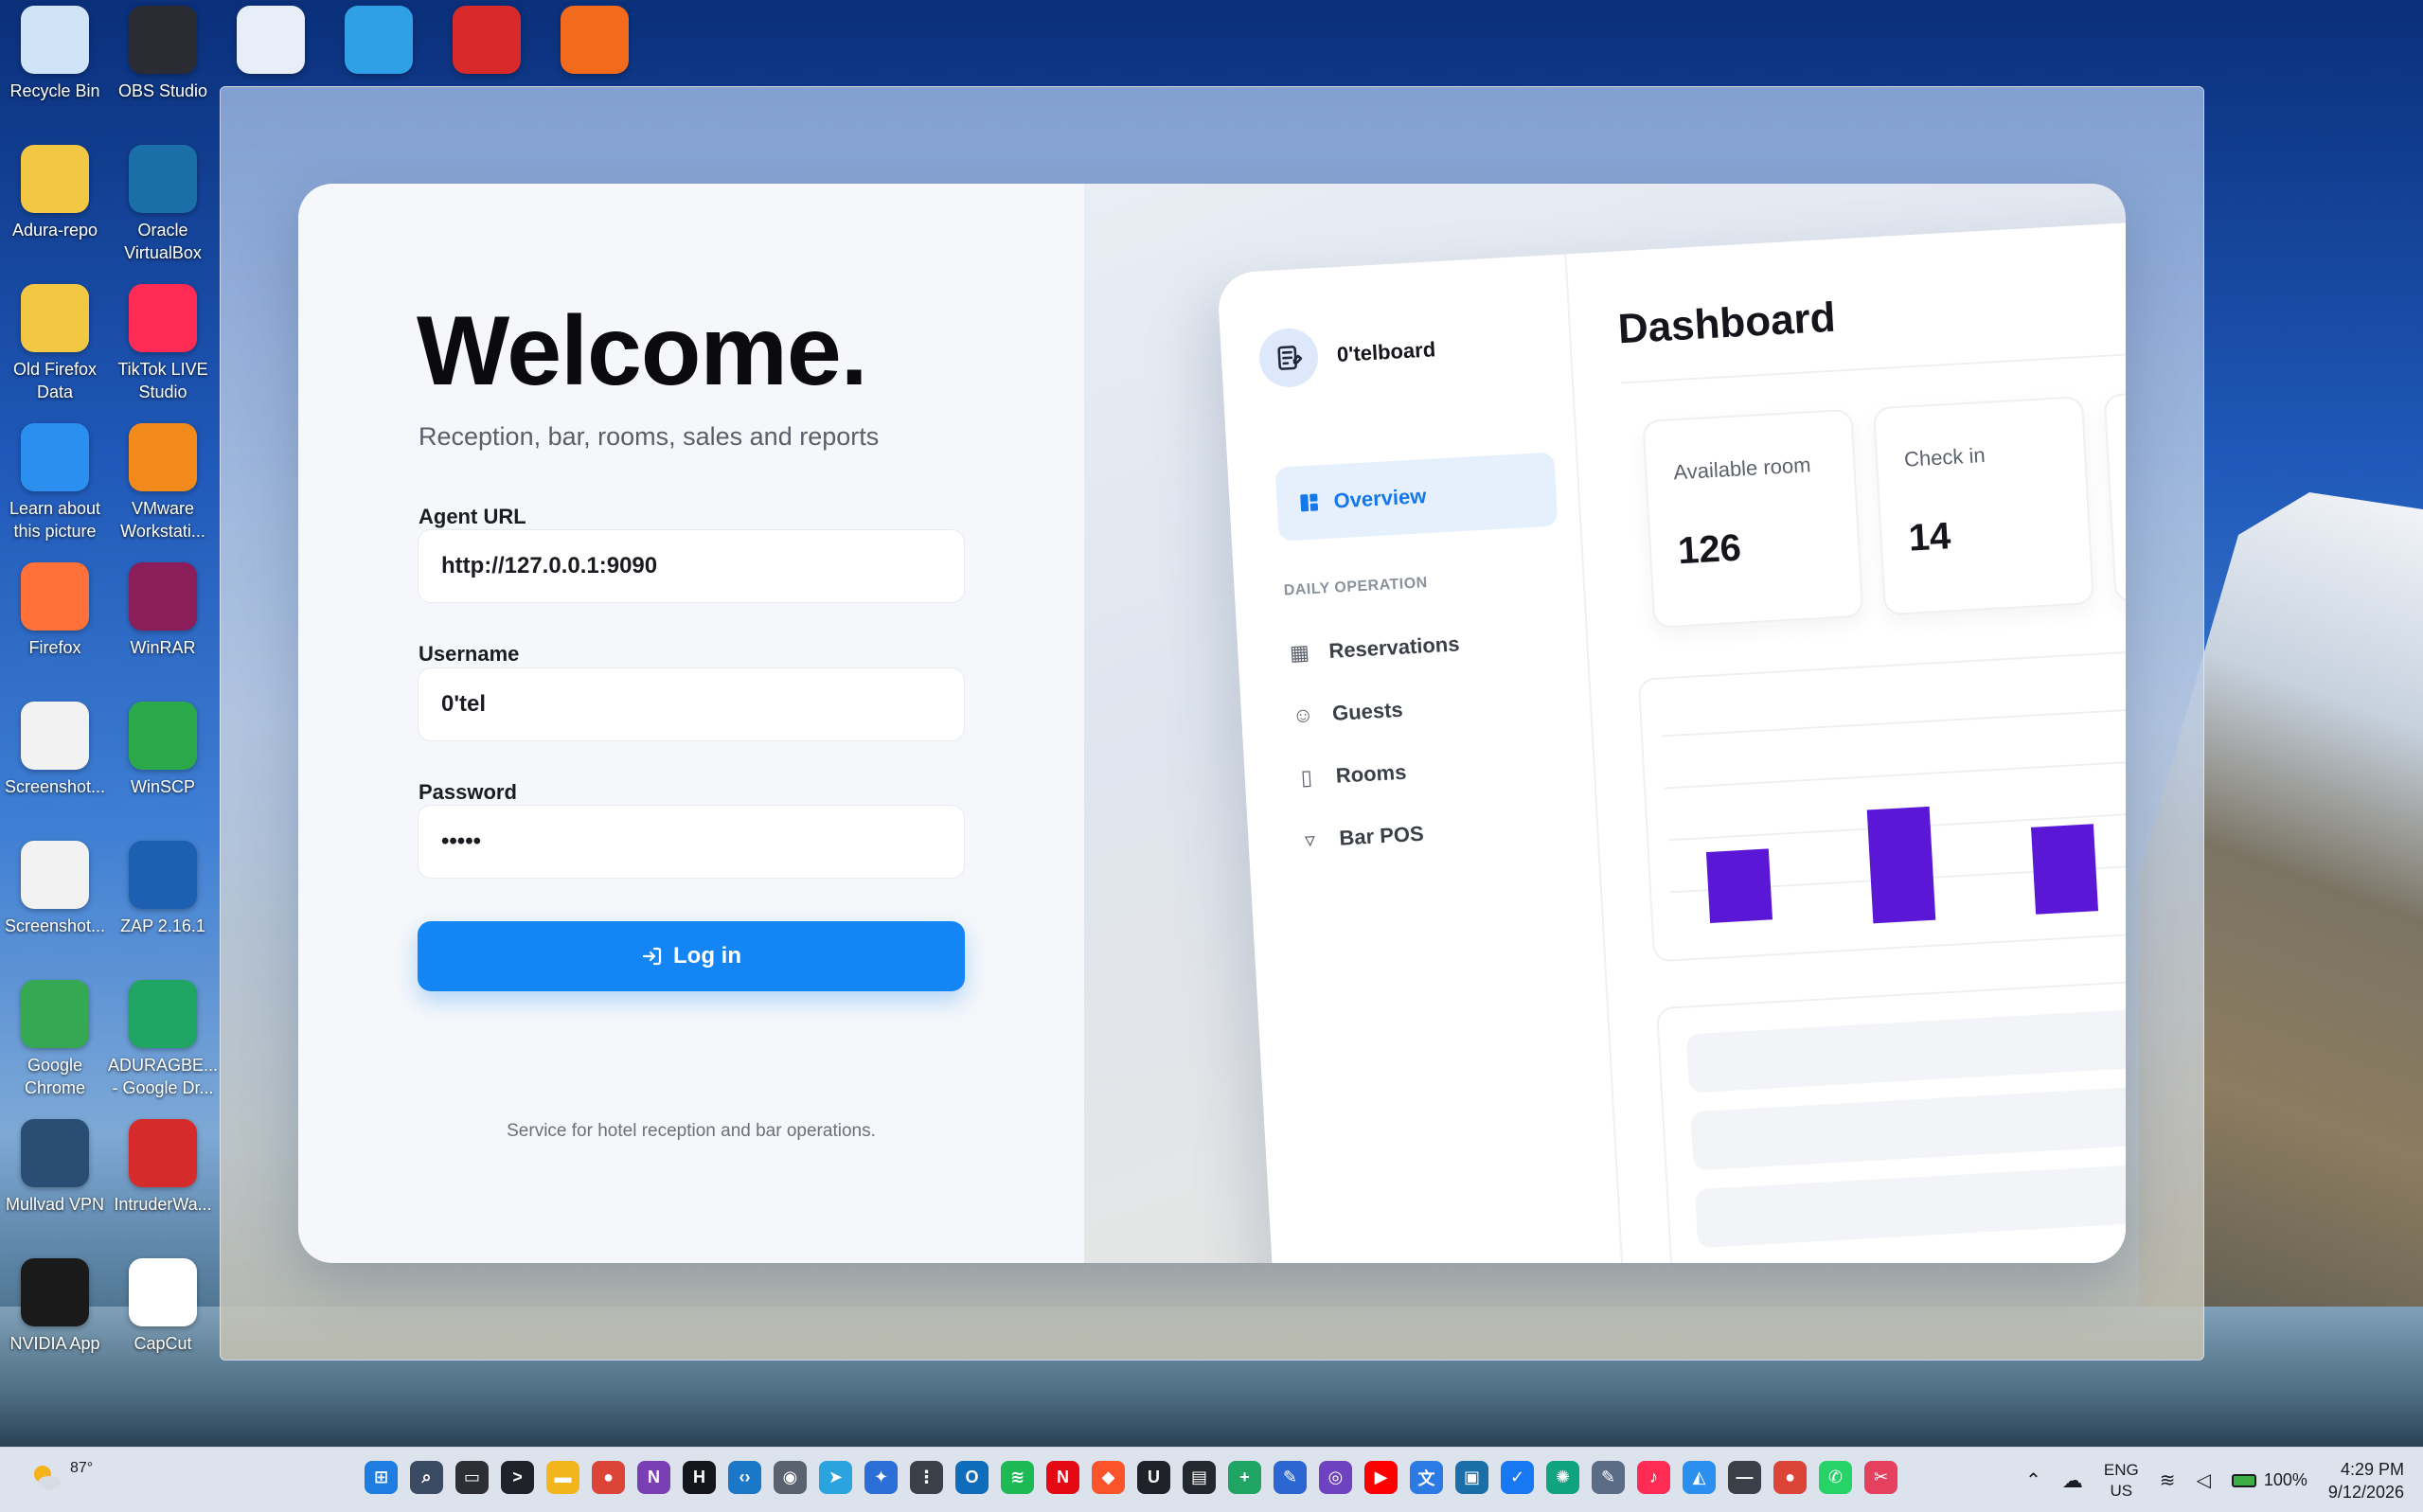  What do you see at coordinates (55, 457) in the screenshot?
I see `picture-info-icon` at bounding box center [55, 457].